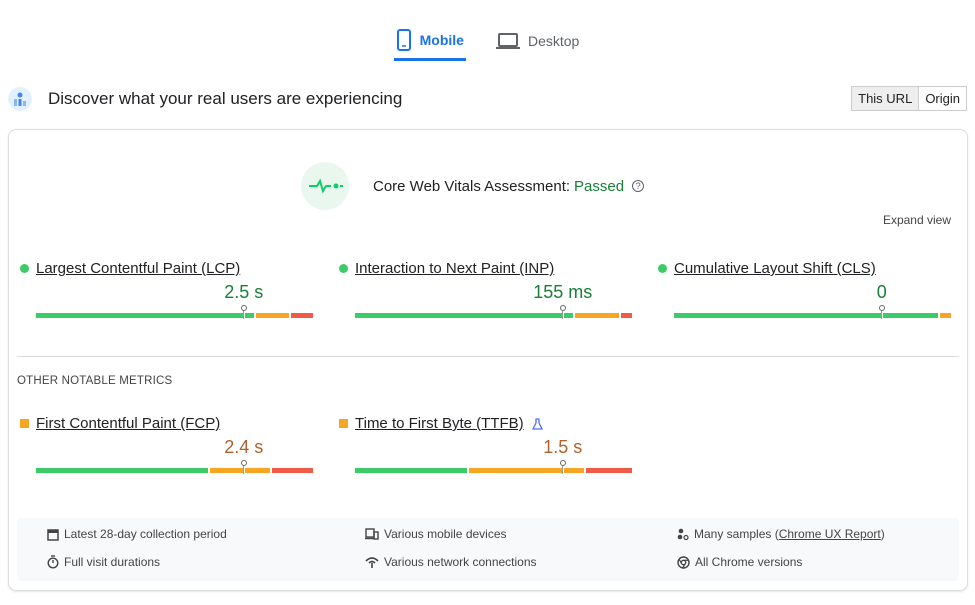 The image size is (975, 605). I want to click on metric-name-link: Cumulative Layout Shift (CLS), so click(775, 268).